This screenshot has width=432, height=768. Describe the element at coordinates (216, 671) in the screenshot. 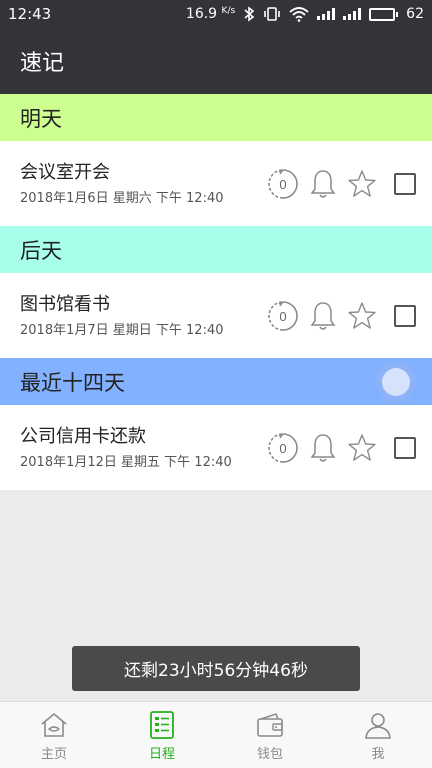

I see `toast-text: 还剩23小时56分钟46秒` at that location.